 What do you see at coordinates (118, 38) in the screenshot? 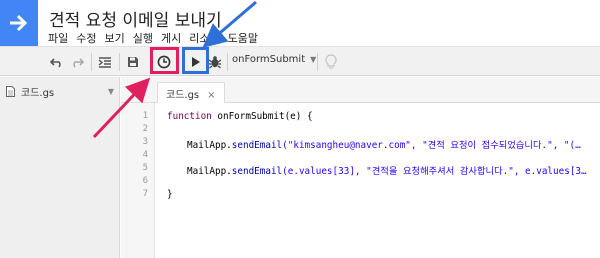
I see `menu-view: 보기` at bounding box center [118, 38].